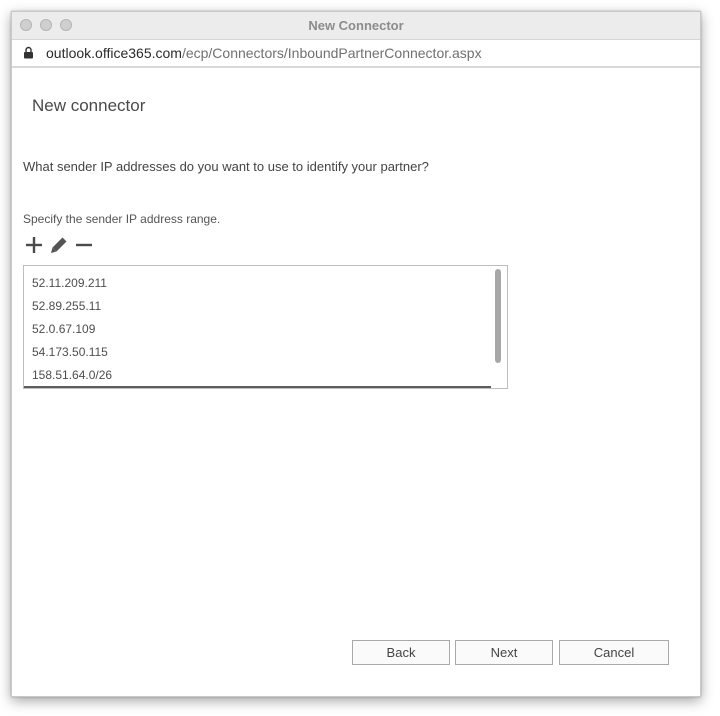 This screenshot has width=720, height=716. Describe the element at coordinates (72, 375) in the screenshot. I see `ip-list-item: 158.51.64.0/26` at that location.